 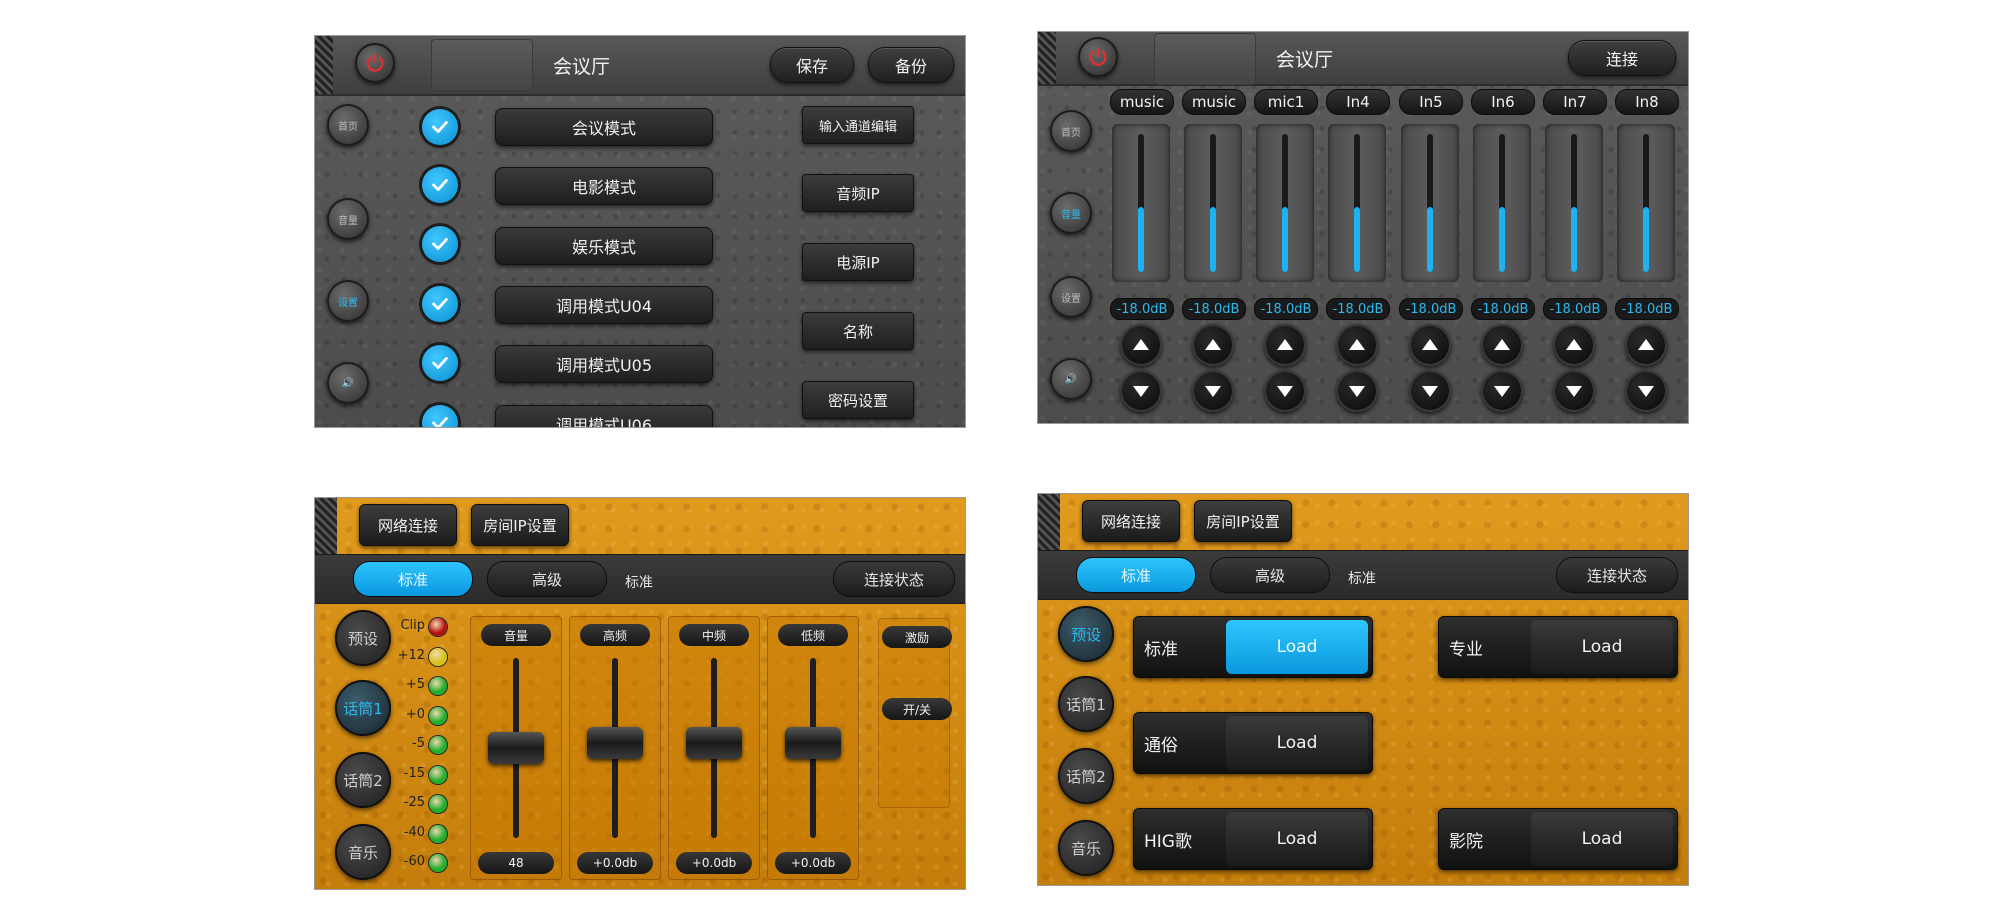 What do you see at coordinates (714, 635) in the screenshot?
I see `eq-label: 中频` at bounding box center [714, 635].